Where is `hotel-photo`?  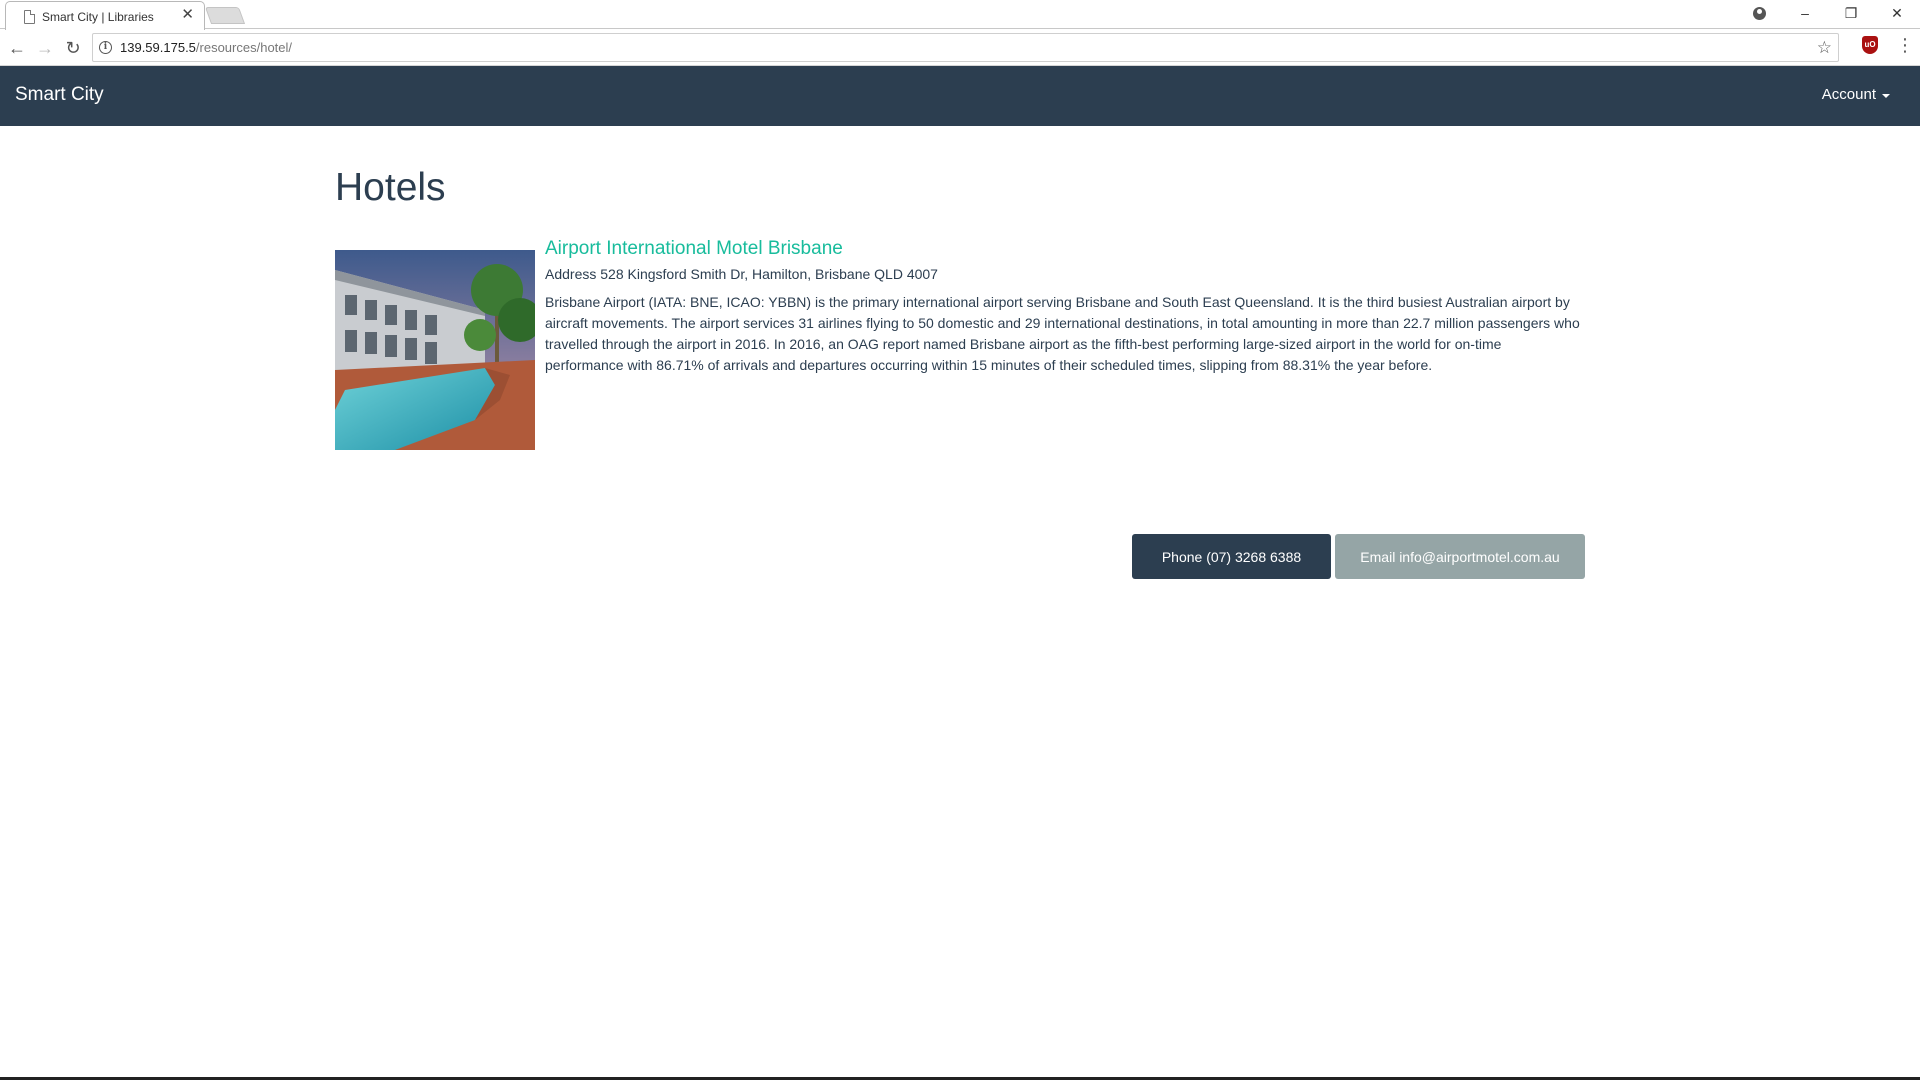
hotel-photo is located at coordinates (435, 350).